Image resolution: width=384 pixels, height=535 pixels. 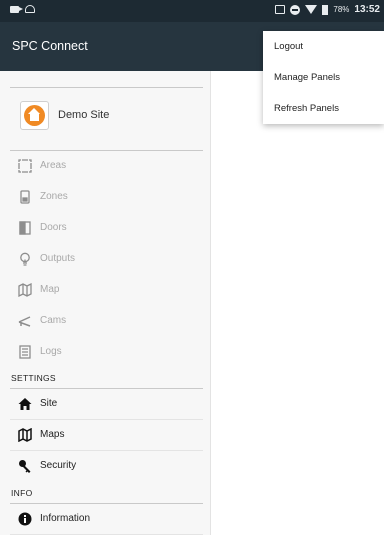 I want to click on settings-section-header: SETTINGS, so click(x=33, y=378).